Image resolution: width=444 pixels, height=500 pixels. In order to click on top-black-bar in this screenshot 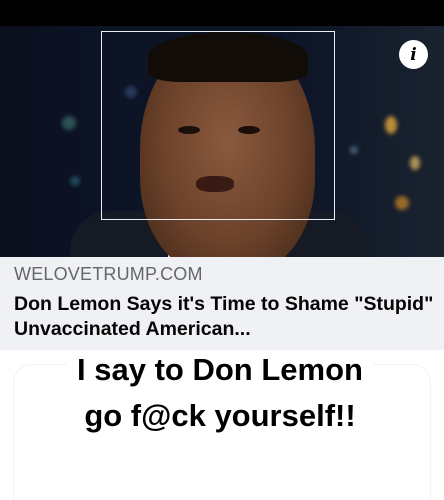, I will do `click(222, 13)`.